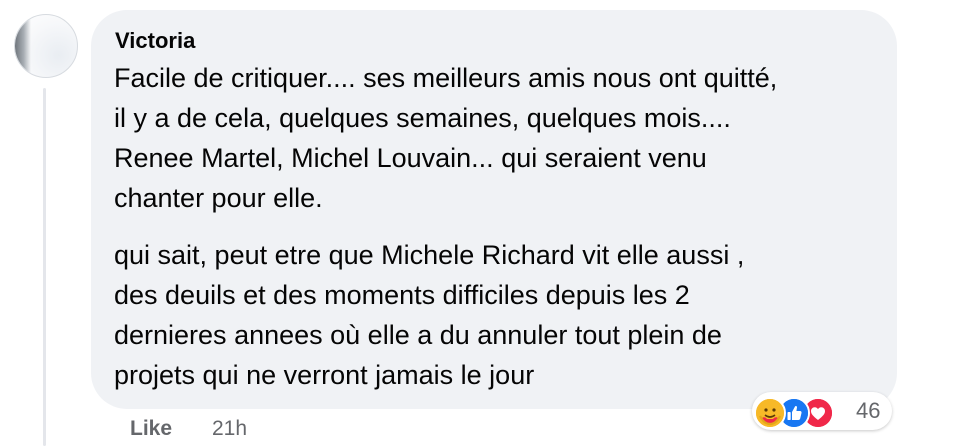 This screenshot has height=446, width=972. Describe the element at coordinates (218, 198) in the screenshot. I see `comment-text-line: chanter pour elle.` at that location.